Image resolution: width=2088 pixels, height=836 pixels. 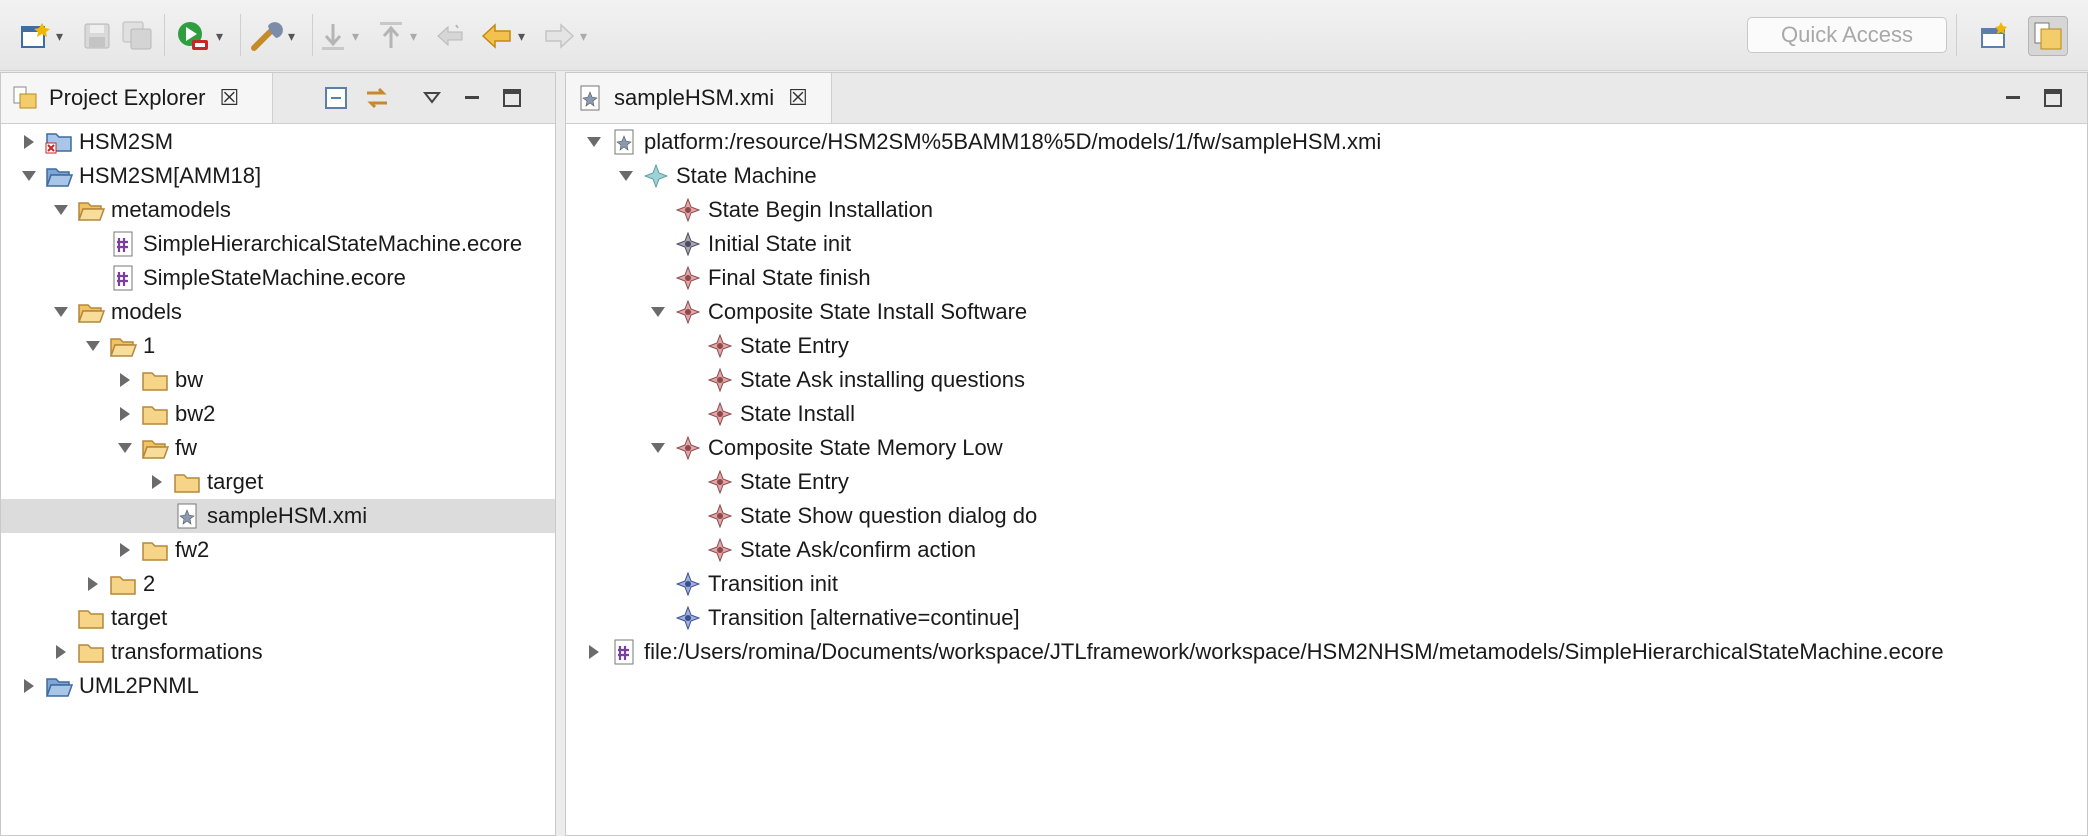 What do you see at coordinates (1326, 550) in the screenshot?
I see `tree-item: State Ask/confirm action` at bounding box center [1326, 550].